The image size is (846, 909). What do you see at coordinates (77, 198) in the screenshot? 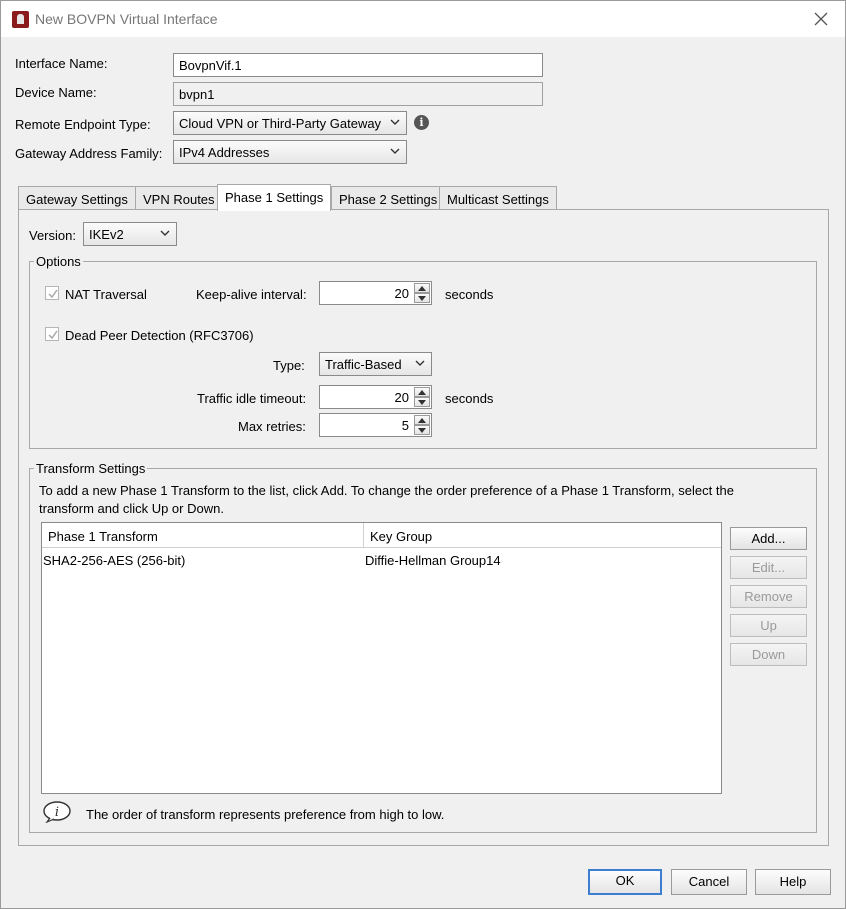
I see `tab-gateway-settings: Gateway Settings` at bounding box center [77, 198].